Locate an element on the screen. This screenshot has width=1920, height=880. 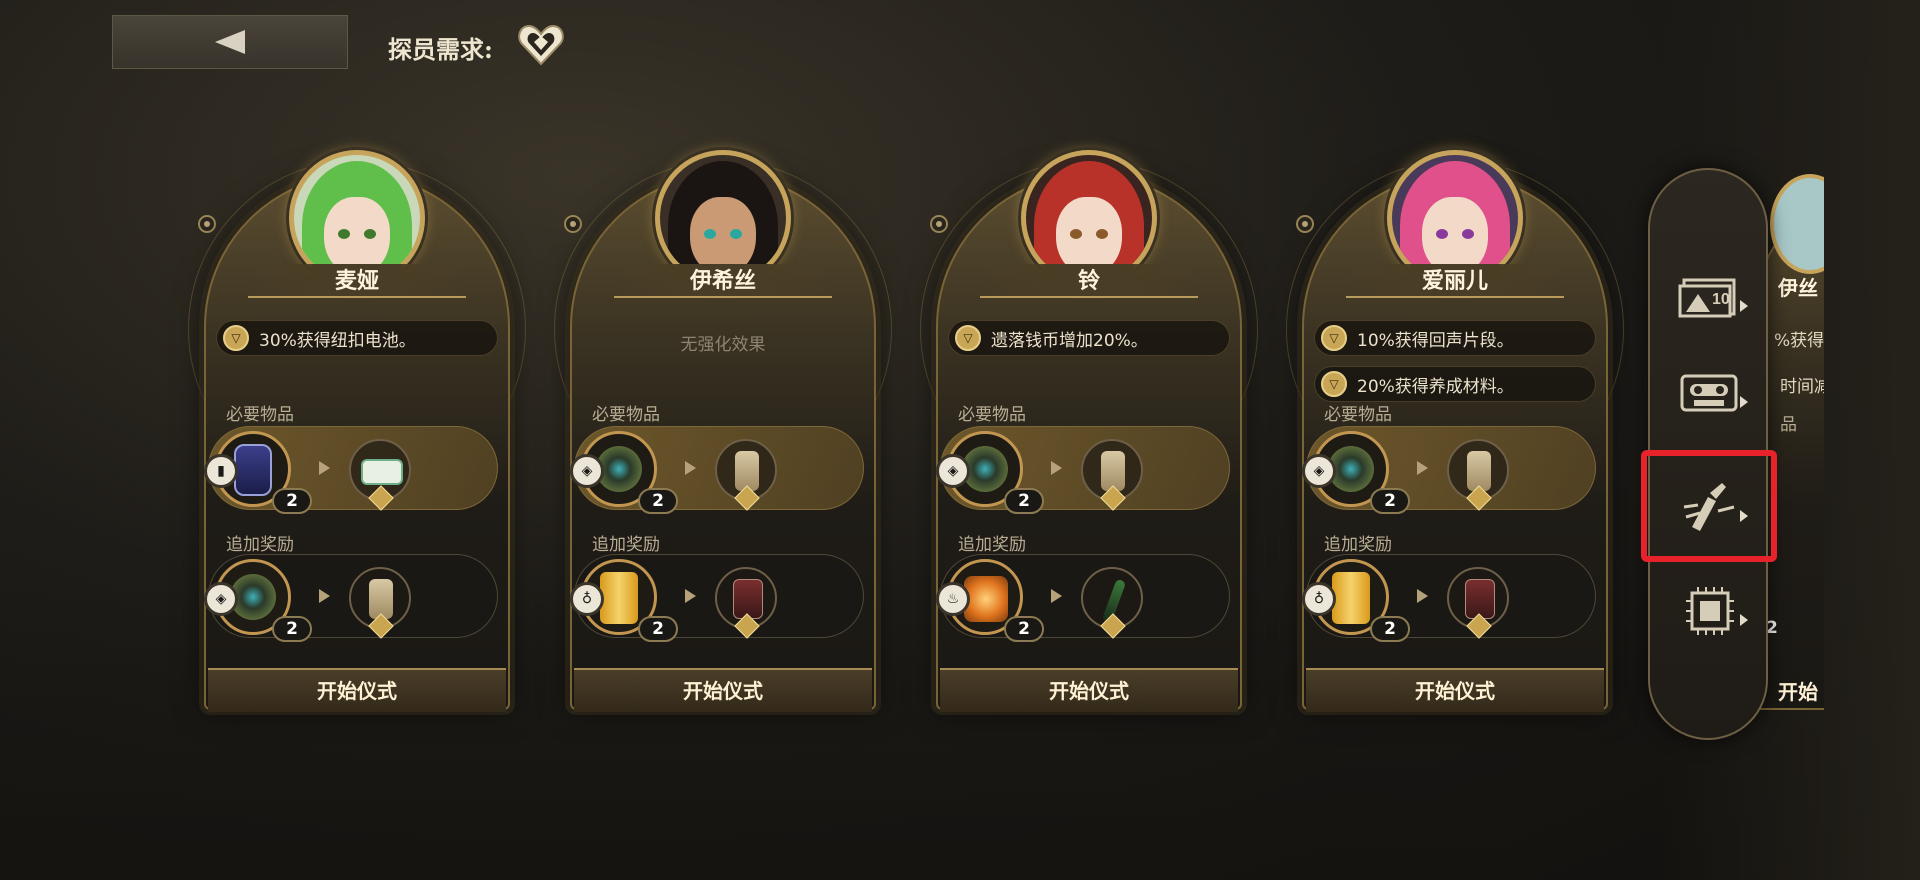
chip-icon is located at coordinates (1710, 611).